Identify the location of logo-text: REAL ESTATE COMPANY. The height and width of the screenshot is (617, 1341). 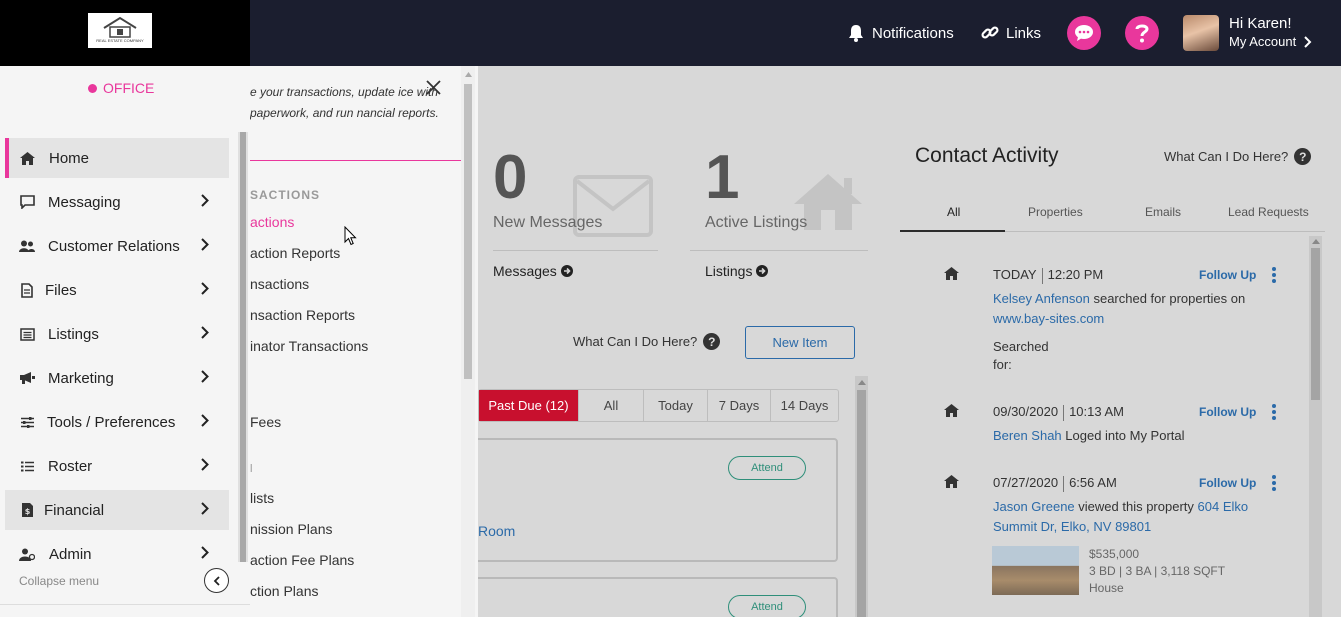
(120, 40).